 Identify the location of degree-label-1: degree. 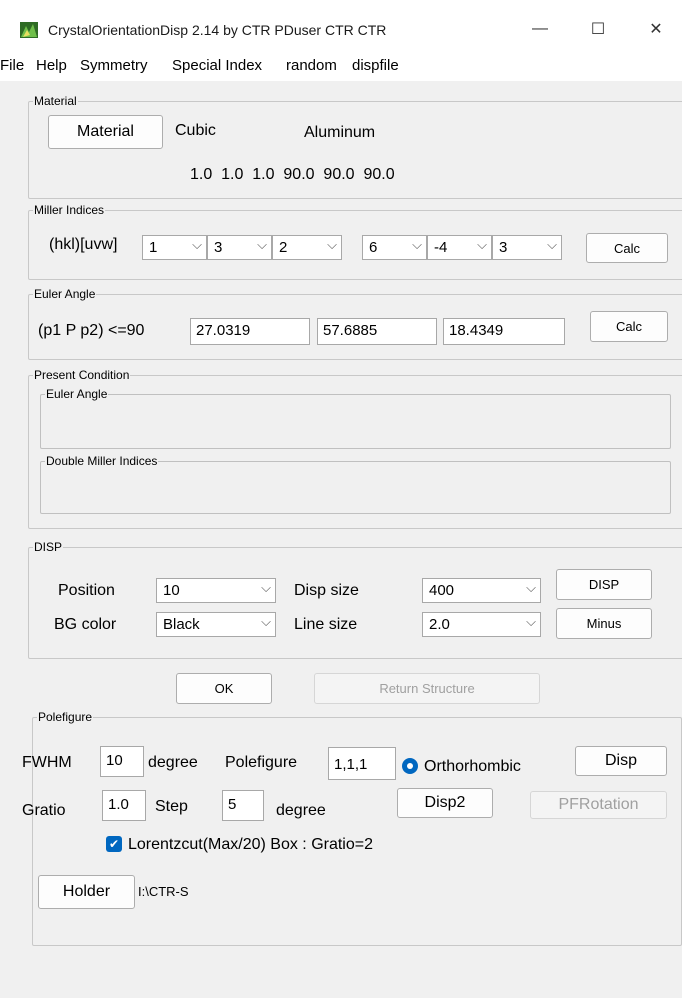
(173, 762).